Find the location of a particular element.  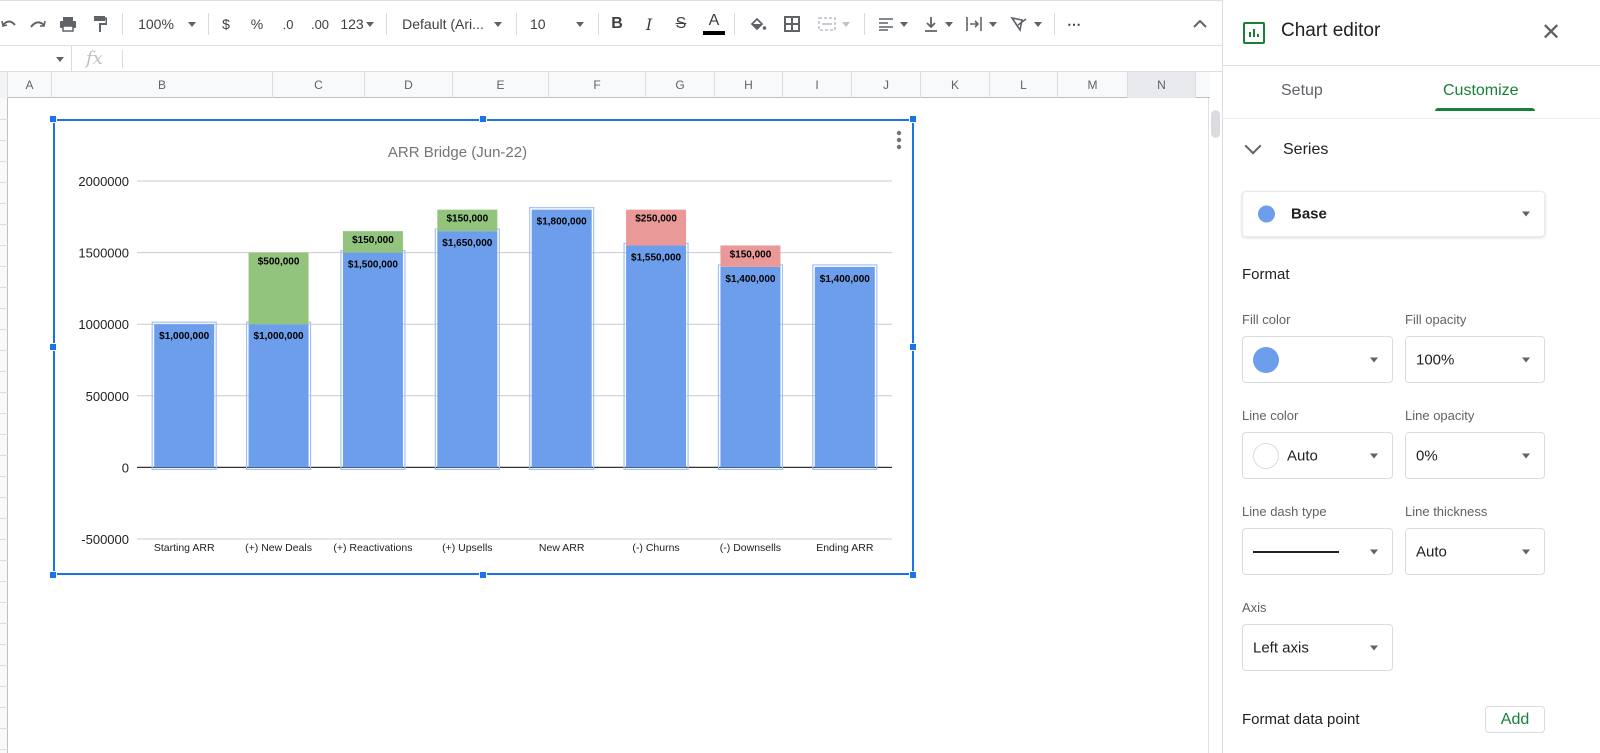

text-wrapping-icon is located at coordinates (981, 24).